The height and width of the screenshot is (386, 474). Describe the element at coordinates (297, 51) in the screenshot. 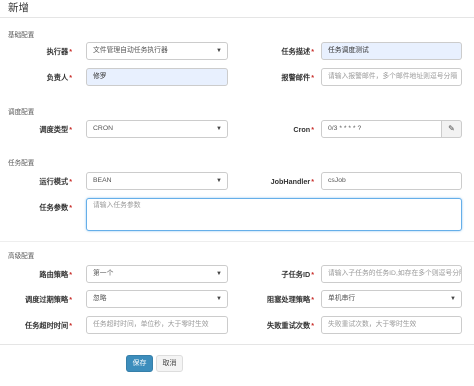

I see `job-desc-label: 任务描述*` at that location.